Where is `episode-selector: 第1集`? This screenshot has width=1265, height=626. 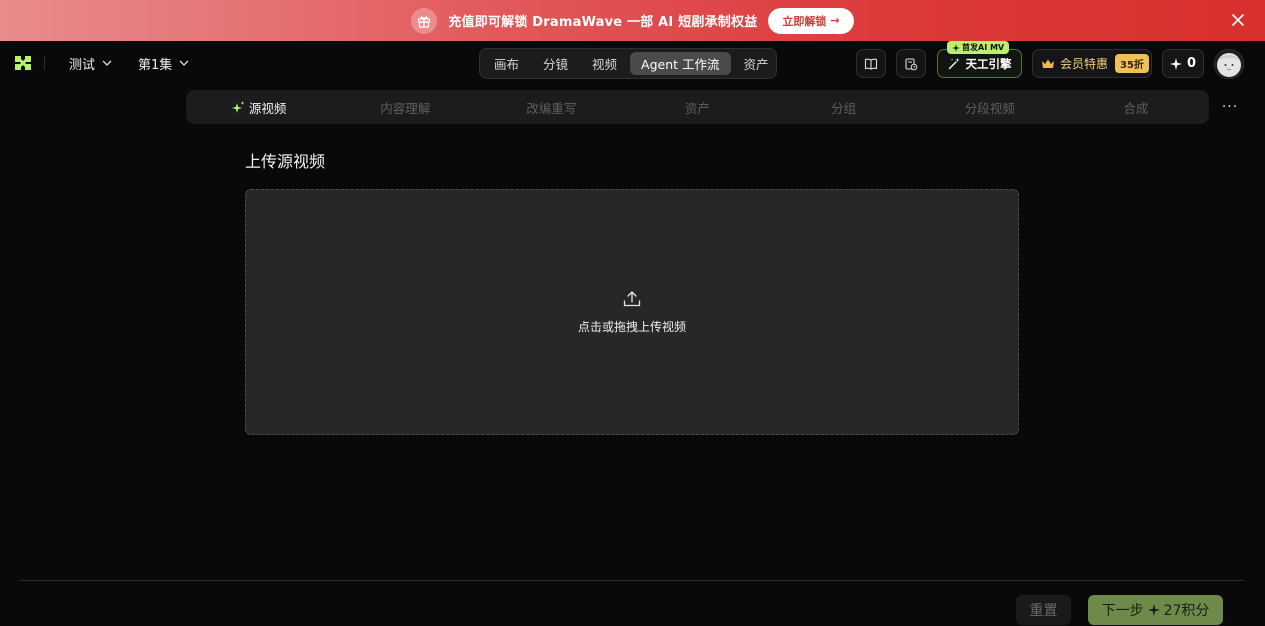 episode-selector: 第1集 is located at coordinates (164, 63).